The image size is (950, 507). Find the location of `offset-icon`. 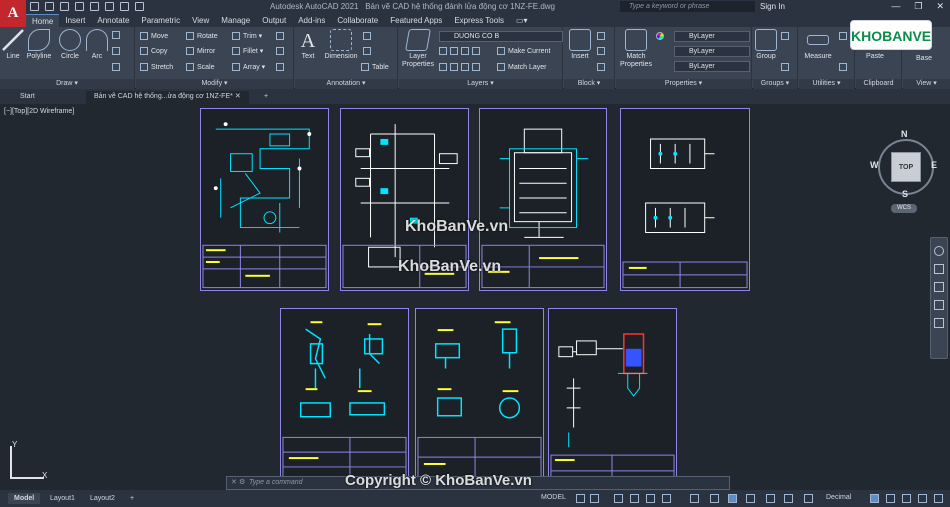

offset-icon is located at coordinates (281, 67).